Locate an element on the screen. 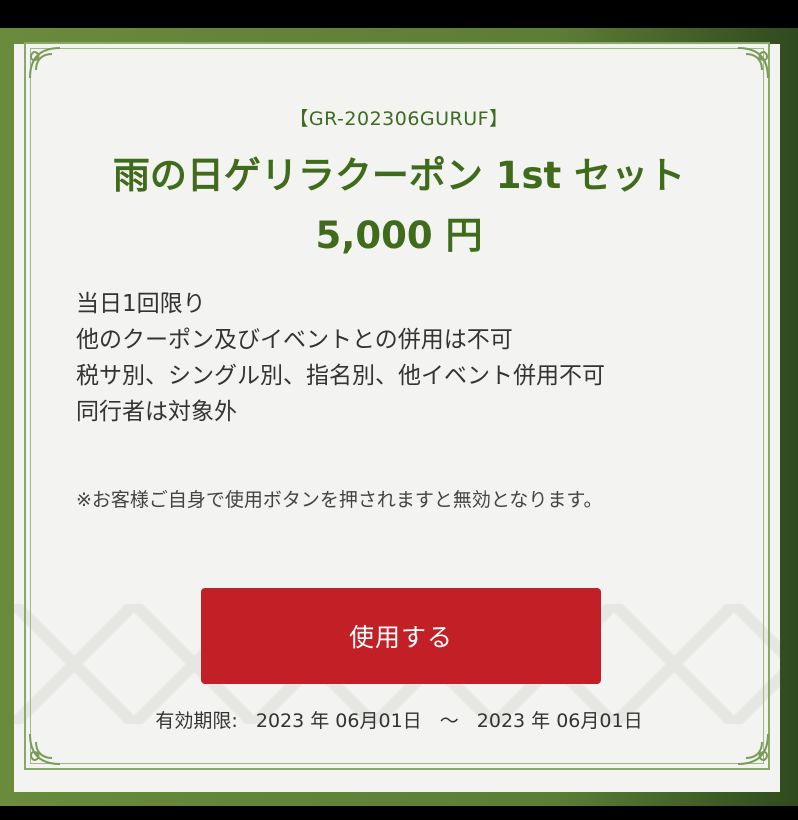 The height and width of the screenshot is (820, 798). term-item: 税サ別、シングル別、指名別、他イベント併用不可 is located at coordinates (340, 376).